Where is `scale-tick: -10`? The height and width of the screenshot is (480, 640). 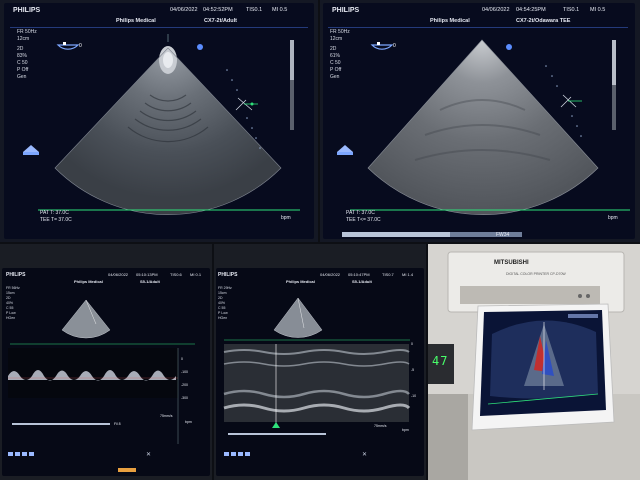
scale-tick: -10 is located at coordinates (414, 396).